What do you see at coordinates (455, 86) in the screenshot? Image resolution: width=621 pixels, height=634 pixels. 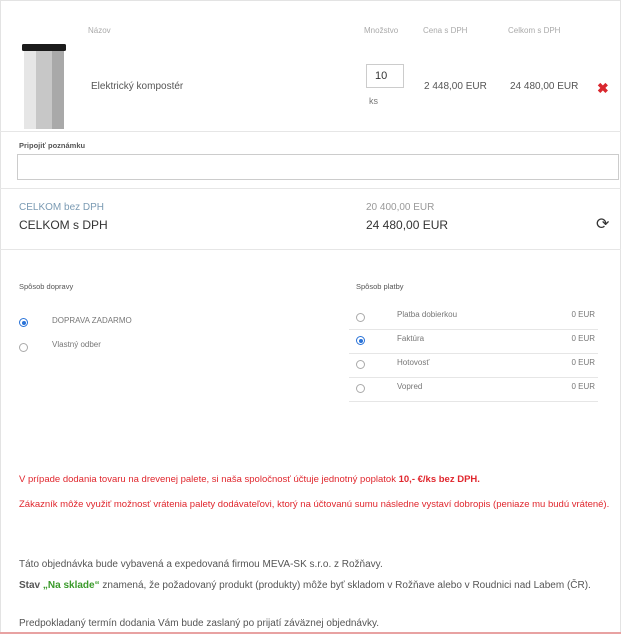 I see `item-price: 2 448,00 EUR` at bounding box center [455, 86].